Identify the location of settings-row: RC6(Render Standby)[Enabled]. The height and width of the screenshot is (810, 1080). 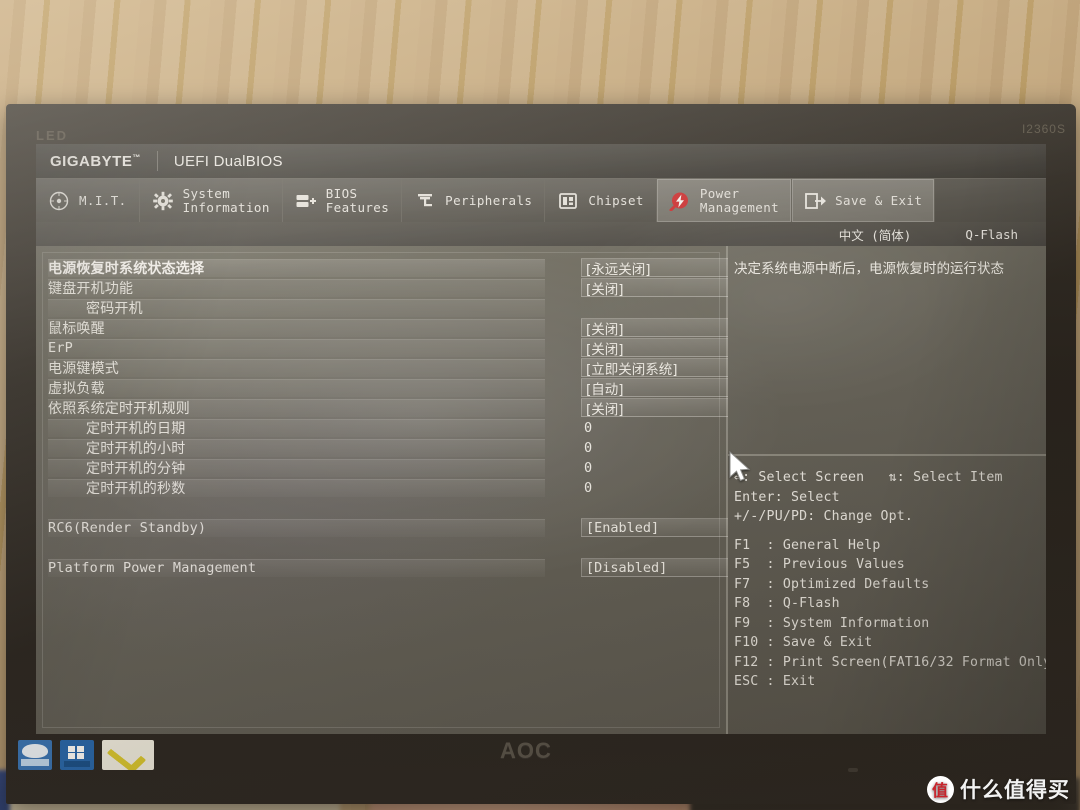
(390, 528).